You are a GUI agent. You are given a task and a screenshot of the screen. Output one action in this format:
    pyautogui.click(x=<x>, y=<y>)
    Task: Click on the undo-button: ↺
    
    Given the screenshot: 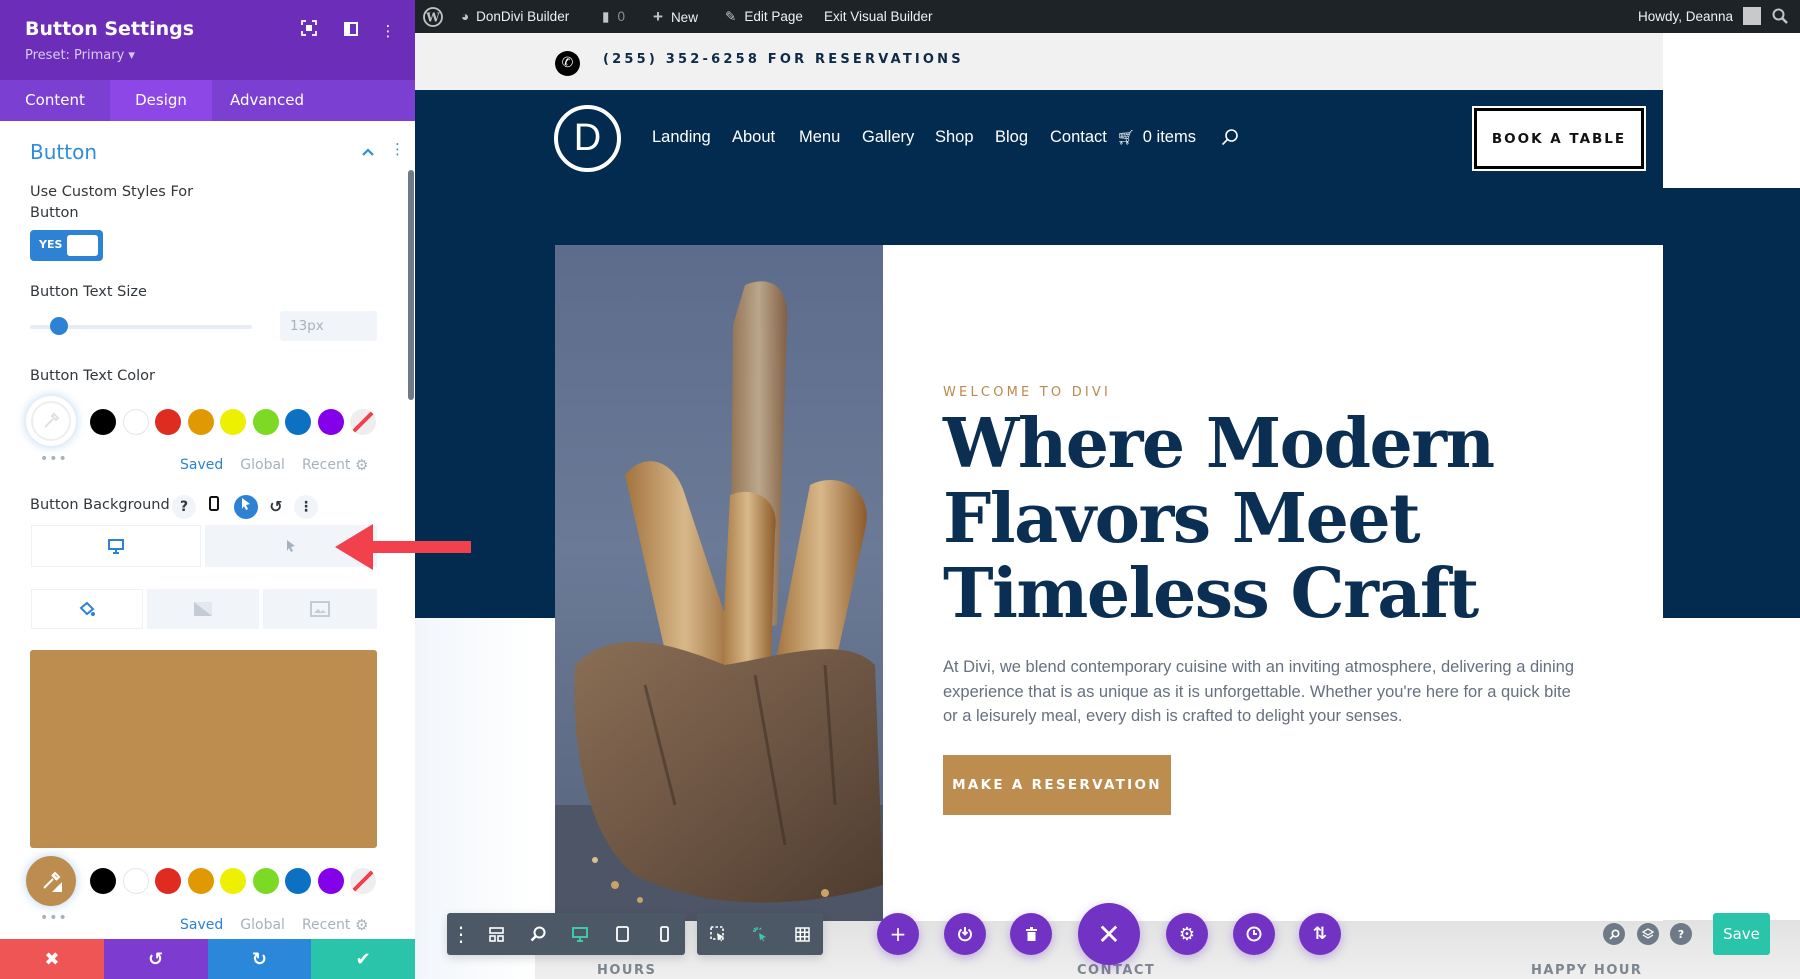 What is the action you would take?
    pyautogui.click(x=155, y=959)
    